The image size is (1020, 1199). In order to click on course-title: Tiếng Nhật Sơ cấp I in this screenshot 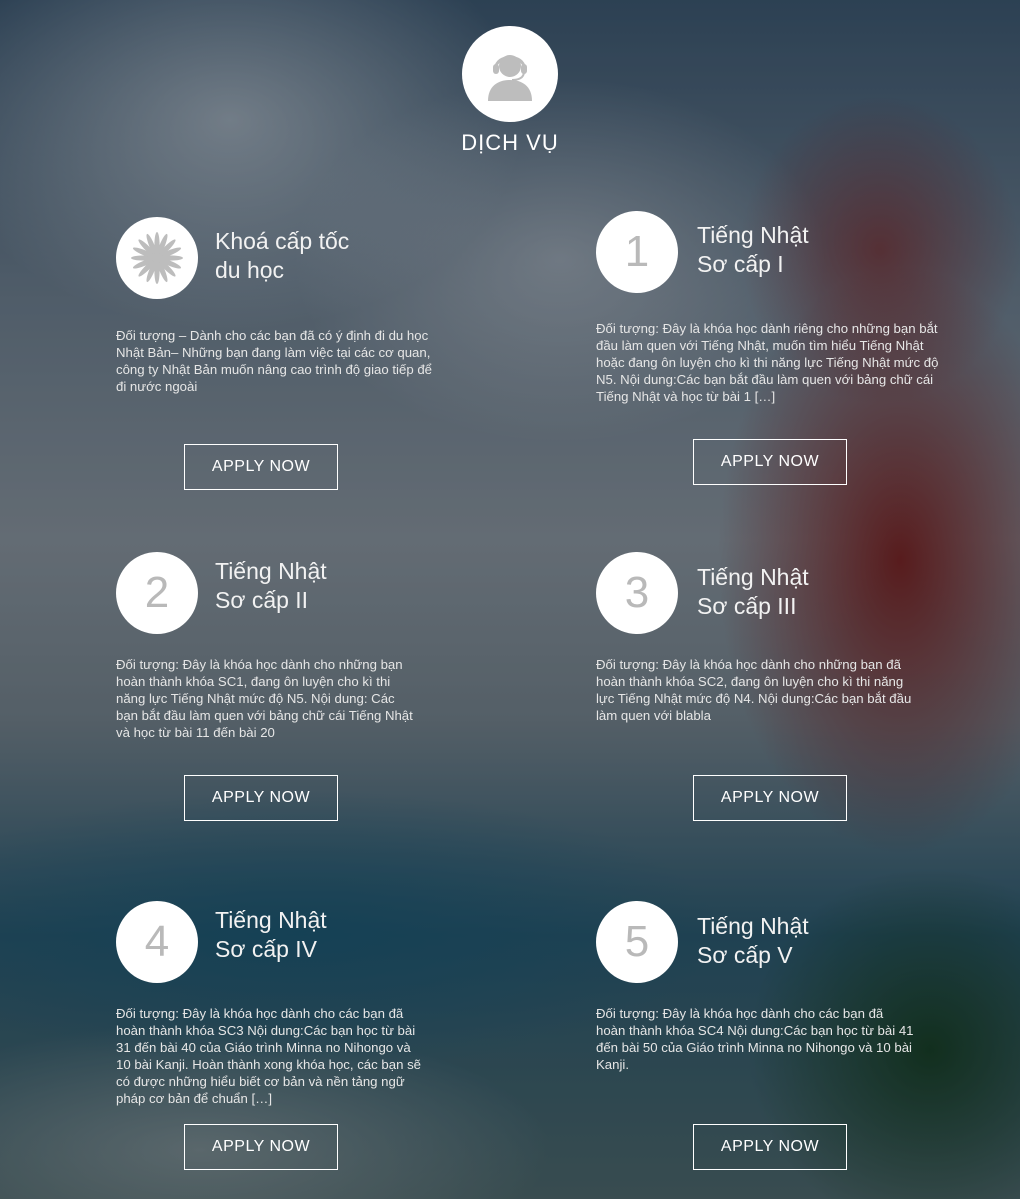, I will do `click(753, 250)`.